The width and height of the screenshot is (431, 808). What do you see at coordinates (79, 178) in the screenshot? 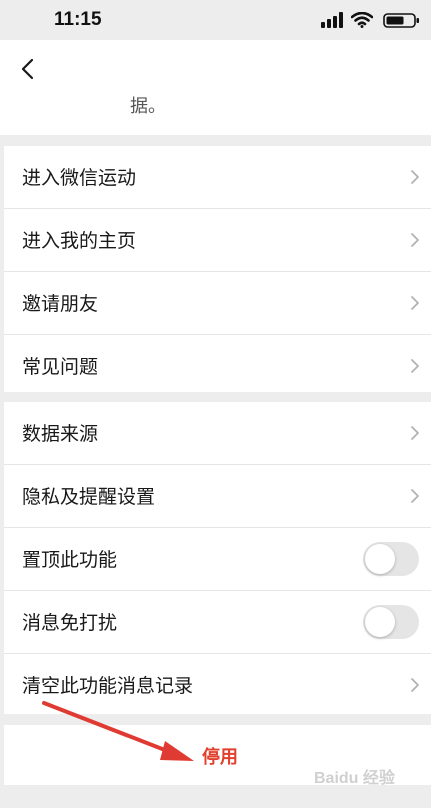
I see `menu-item-label: 进入微信运动` at bounding box center [79, 178].